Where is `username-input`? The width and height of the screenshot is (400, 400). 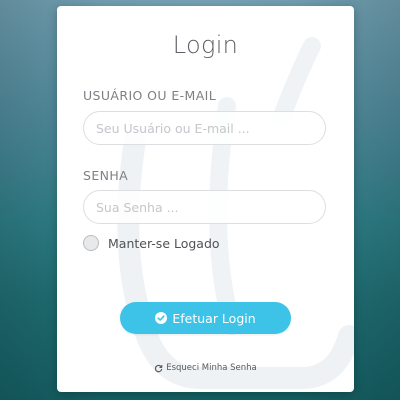 username-input is located at coordinates (204, 128).